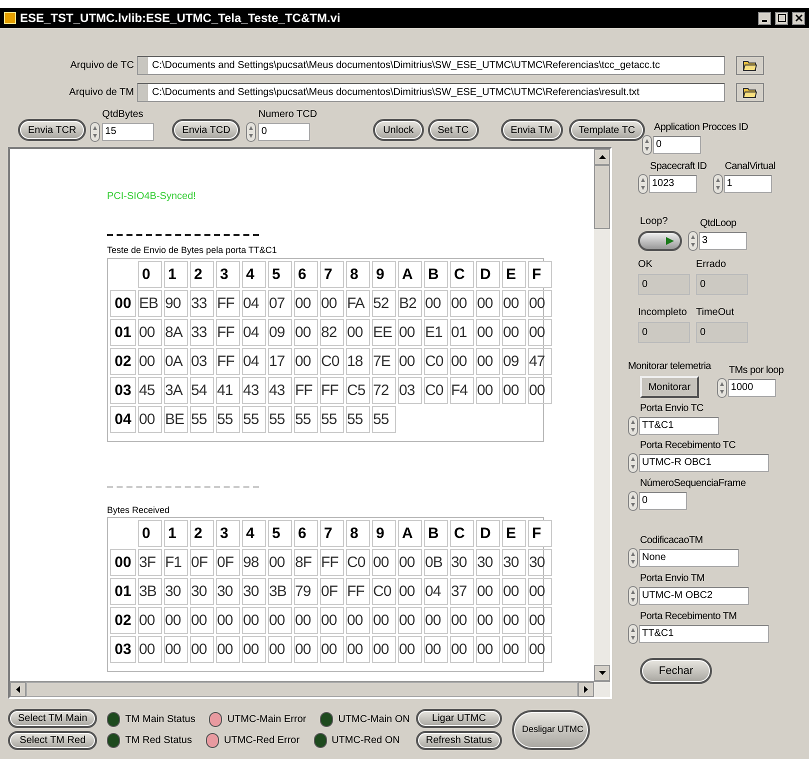 Image resolution: width=809 pixels, height=759 pixels. Describe the element at coordinates (672, 579) in the screenshot. I see `field-label: Porta Envio TM` at that location.